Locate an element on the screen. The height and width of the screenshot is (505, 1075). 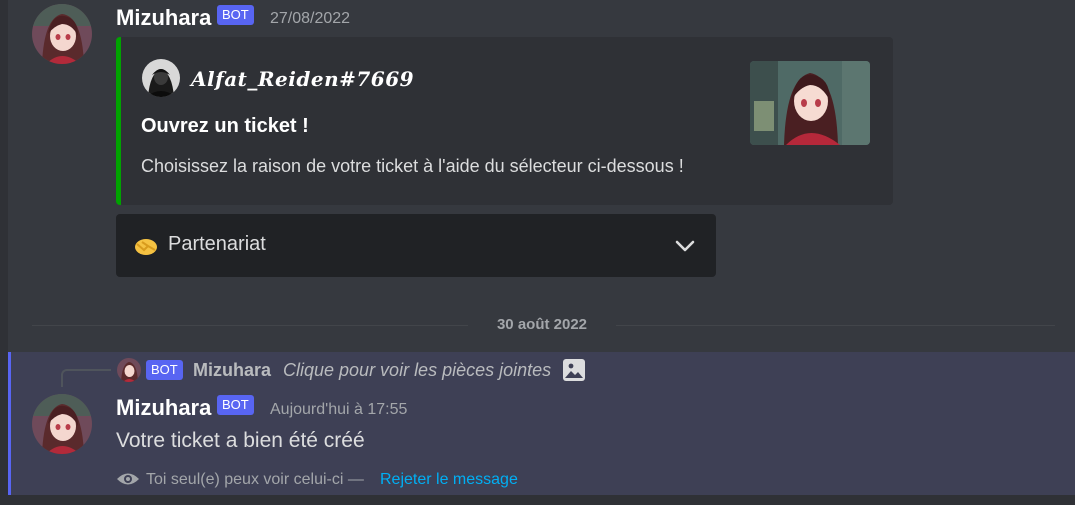
reply-author: Mizuhara is located at coordinates (232, 370).